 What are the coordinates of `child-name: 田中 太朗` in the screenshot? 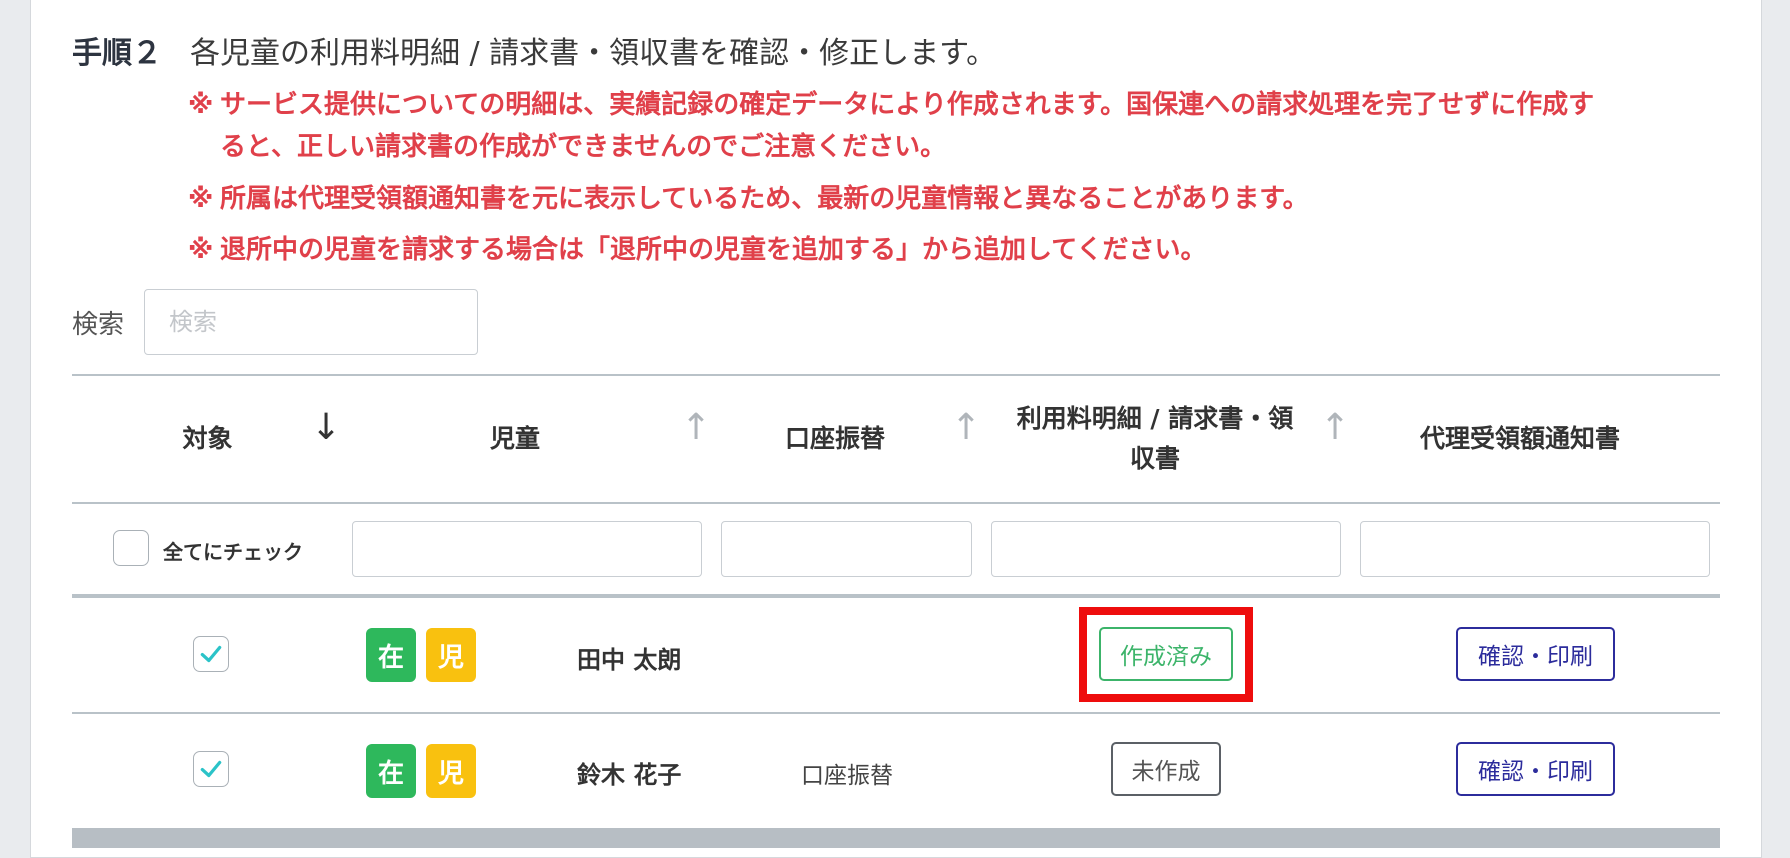 It's located at (629, 660).